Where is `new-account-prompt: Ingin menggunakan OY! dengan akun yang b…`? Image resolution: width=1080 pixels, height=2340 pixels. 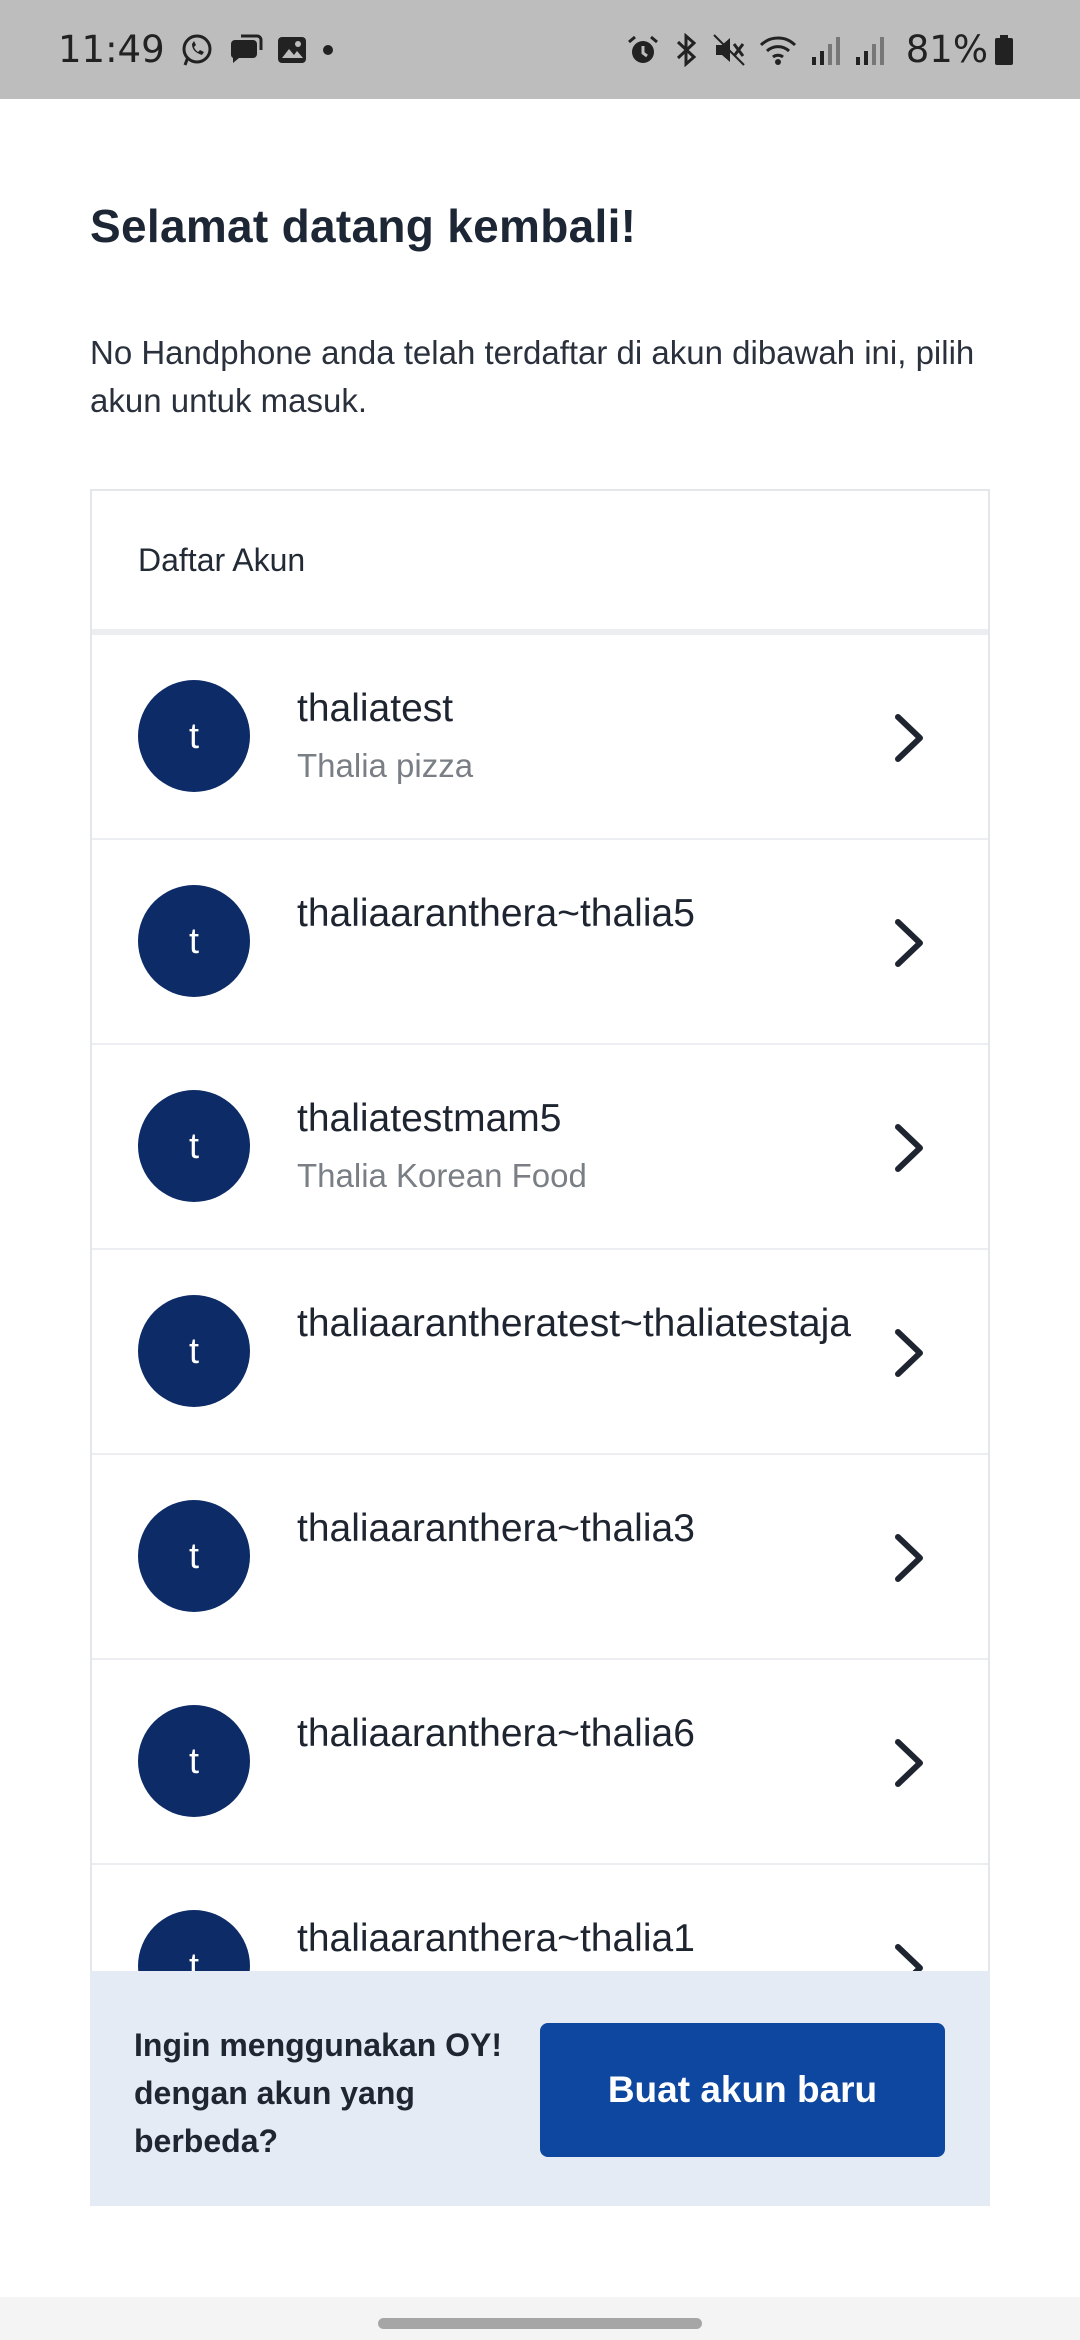
new-account-prompt: Ingin menggunakan OY! dengan akun yang b… is located at coordinates (318, 2093).